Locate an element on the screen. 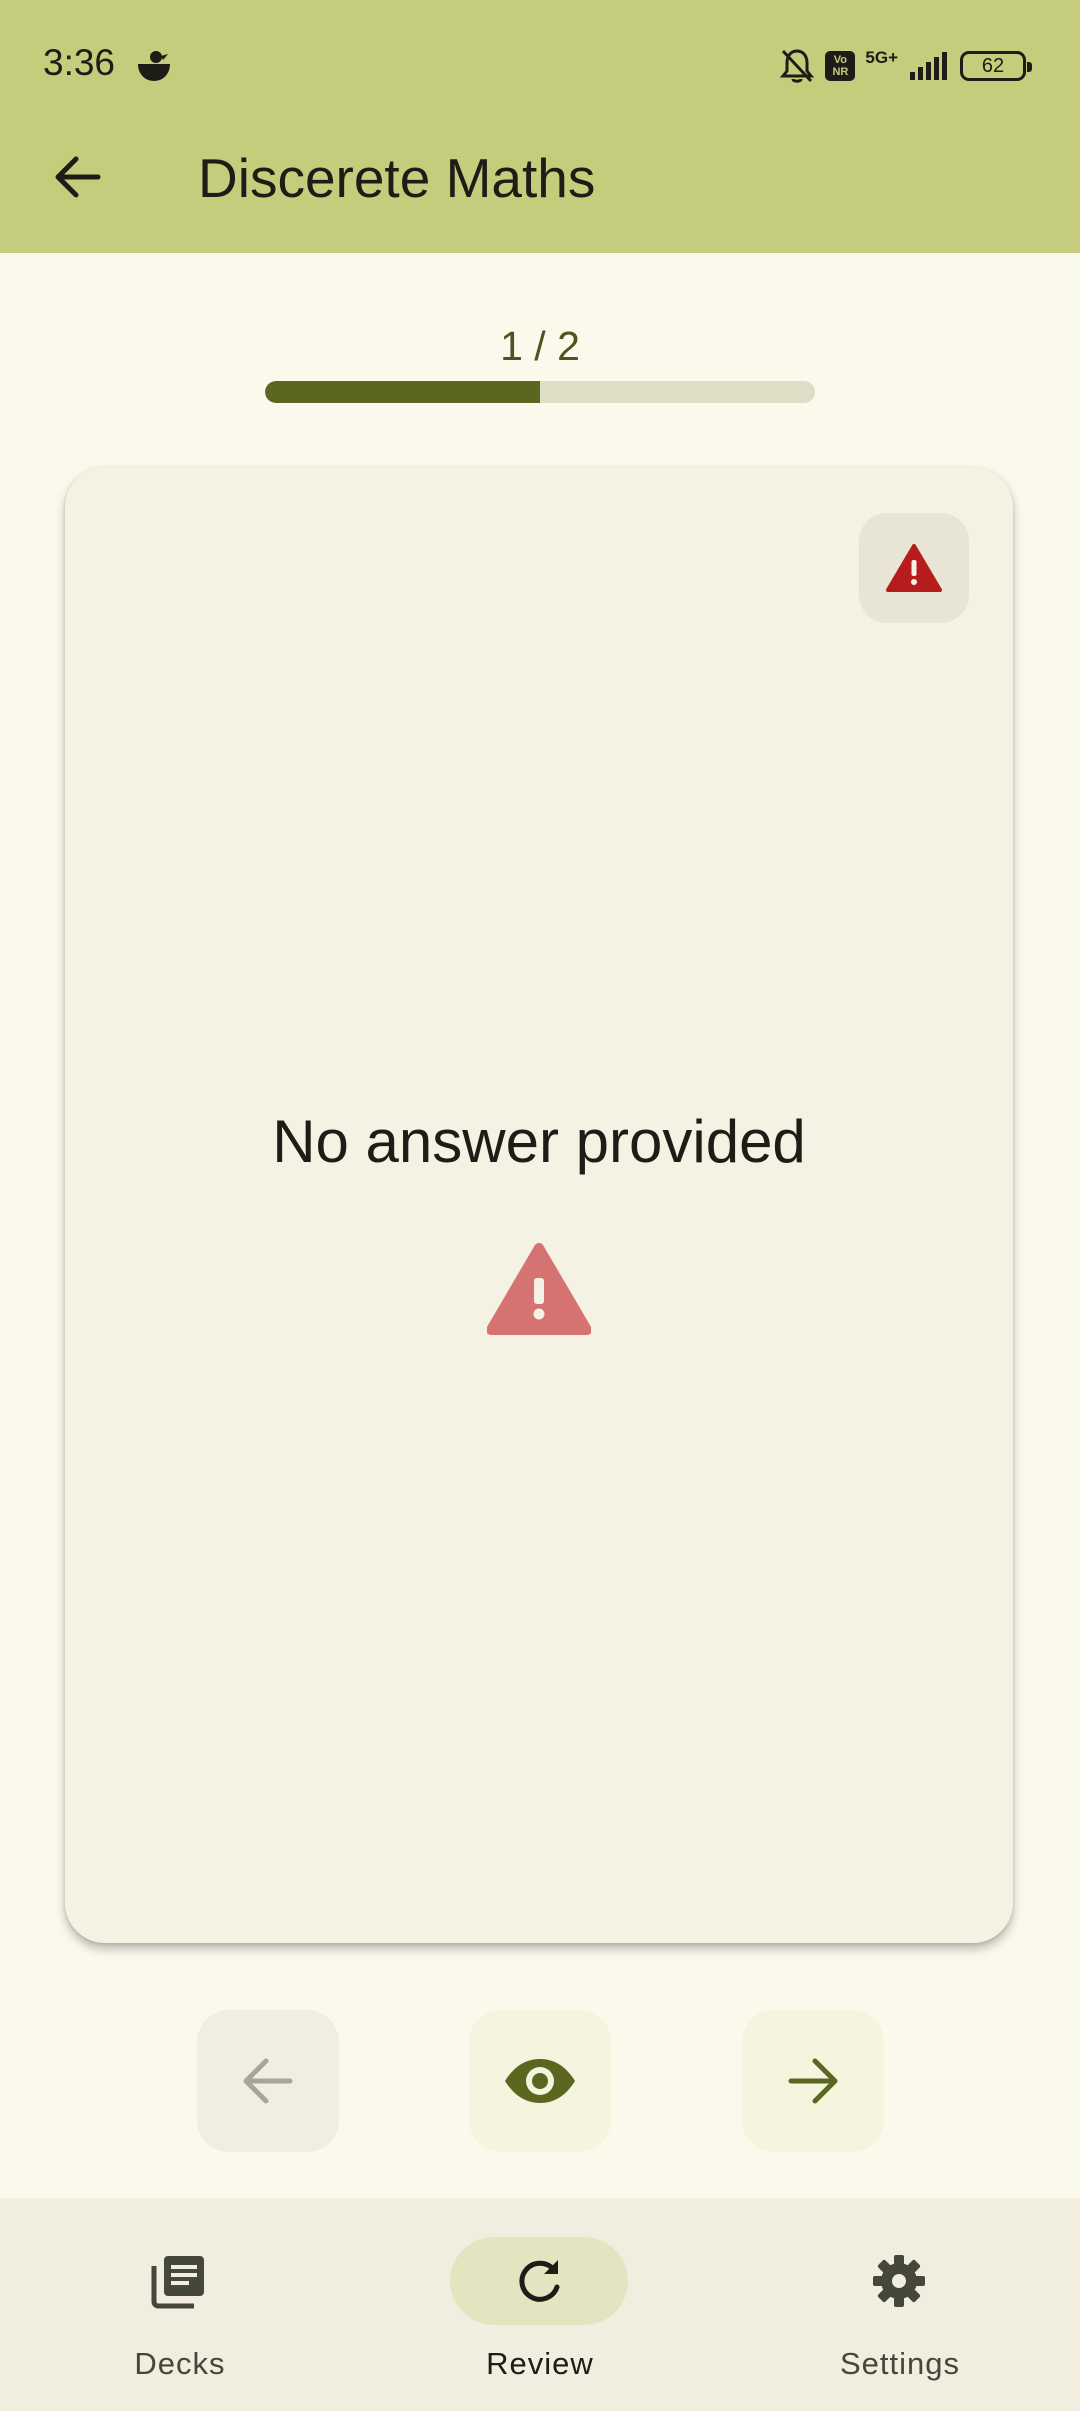  nav-label: Decks is located at coordinates (180, 2363).